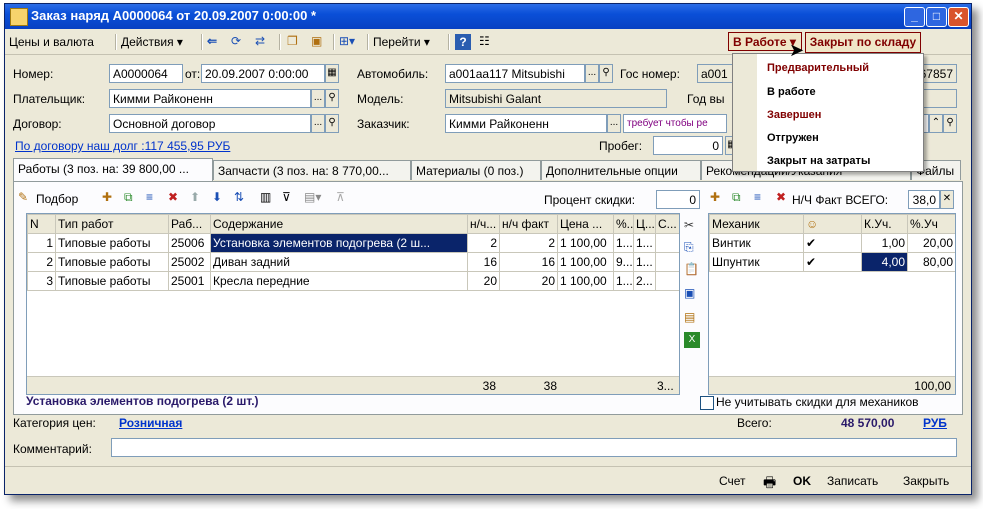  Describe the element at coordinates (718, 198) in the screenshot. I see `mech-add-icon: ✚` at that location.